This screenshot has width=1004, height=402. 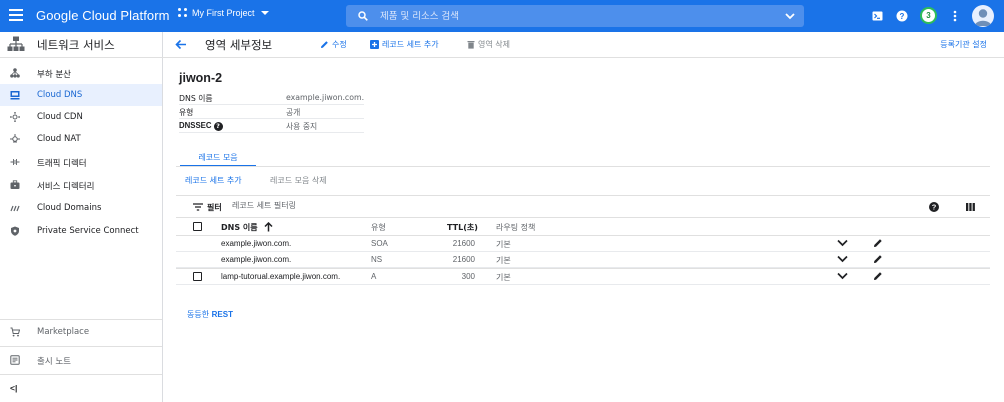 I want to click on service-directory-icon, so click(x=15, y=184).